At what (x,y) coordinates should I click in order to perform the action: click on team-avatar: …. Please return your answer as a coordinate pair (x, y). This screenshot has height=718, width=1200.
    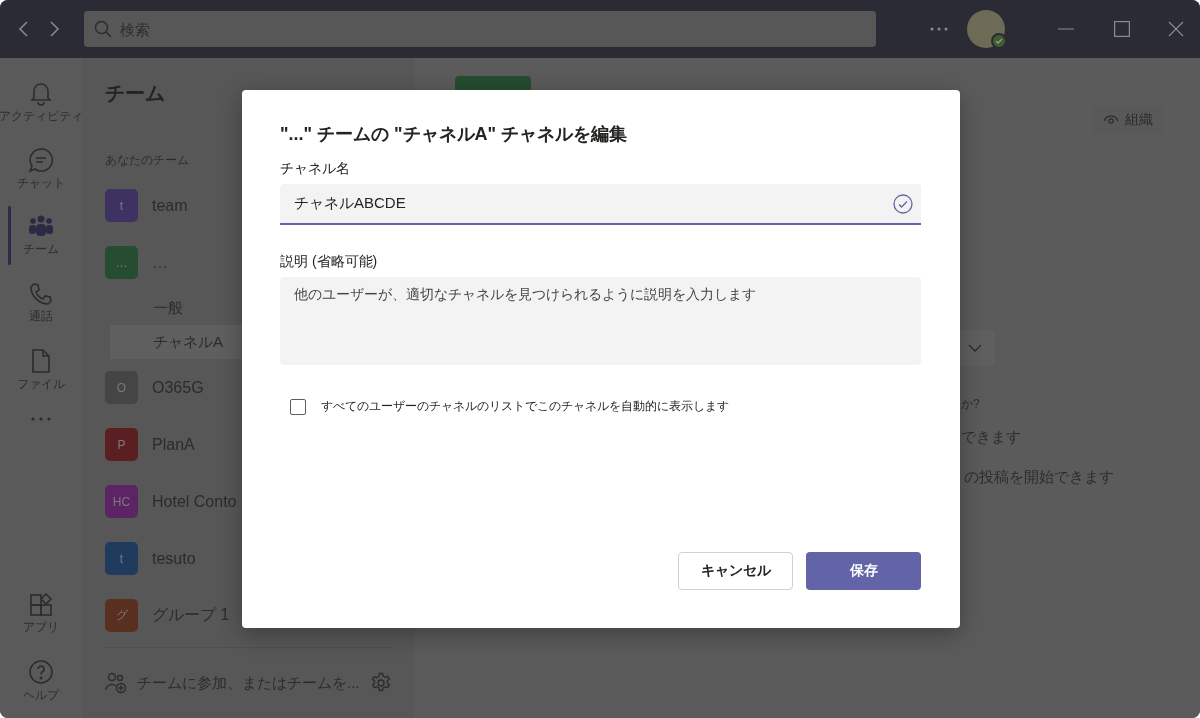
    Looking at the image, I should click on (121, 262).